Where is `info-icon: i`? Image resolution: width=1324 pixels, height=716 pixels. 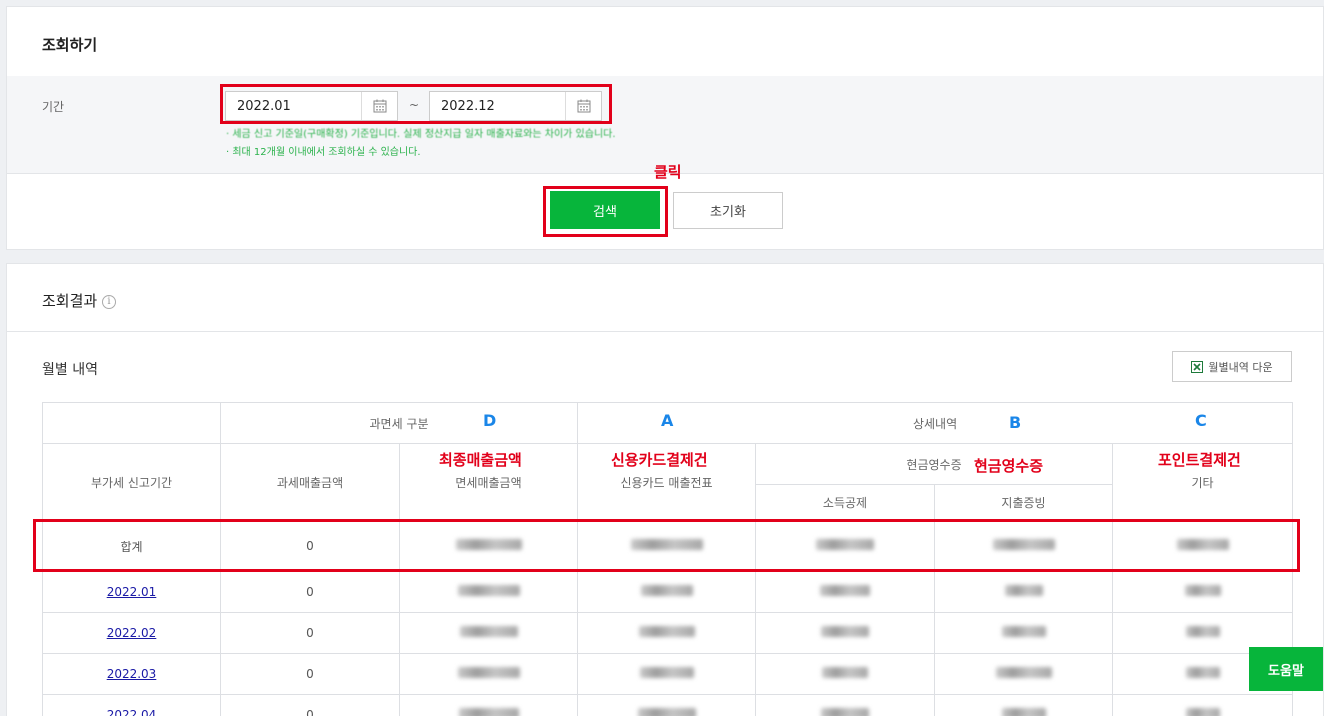 info-icon: i is located at coordinates (108, 301).